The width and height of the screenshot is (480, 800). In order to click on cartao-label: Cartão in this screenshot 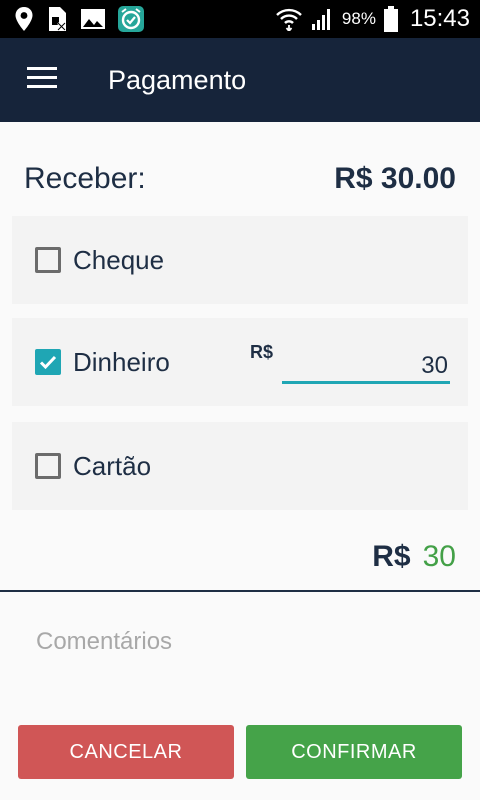, I will do `click(112, 465)`.